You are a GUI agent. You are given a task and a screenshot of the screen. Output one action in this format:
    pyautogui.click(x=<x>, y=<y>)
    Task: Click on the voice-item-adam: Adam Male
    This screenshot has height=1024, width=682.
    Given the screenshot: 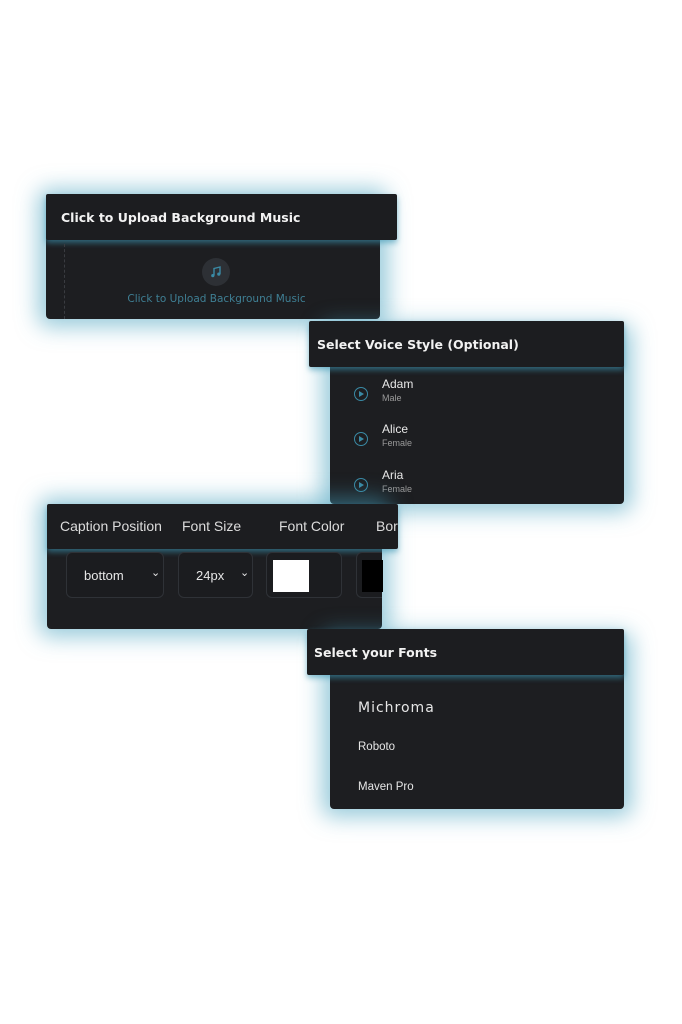 What is the action you would take?
    pyautogui.click(x=484, y=398)
    